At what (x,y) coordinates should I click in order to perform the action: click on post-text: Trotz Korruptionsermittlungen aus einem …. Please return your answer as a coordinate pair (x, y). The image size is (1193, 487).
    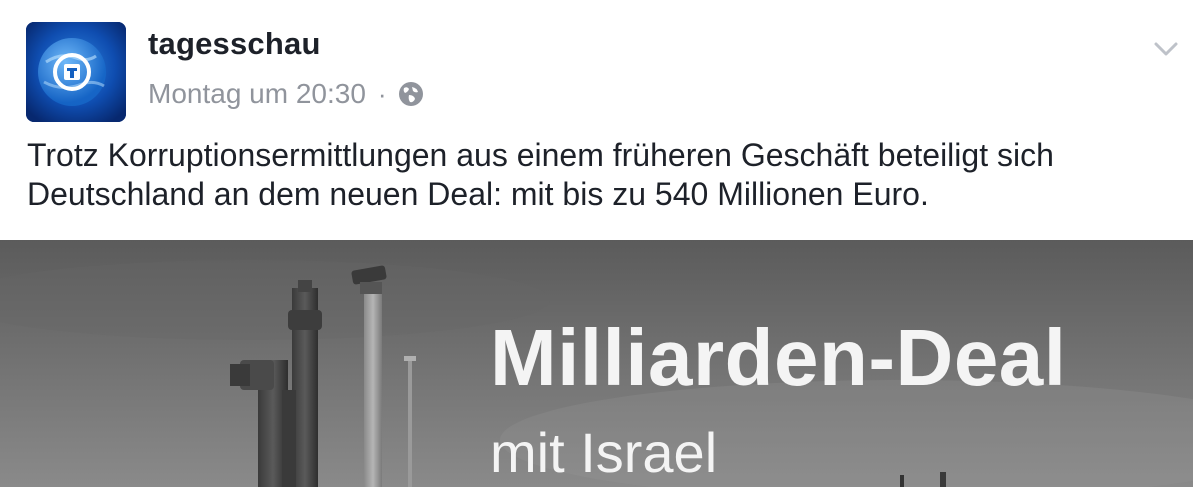
    Looking at the image, I should click on (540, 174).